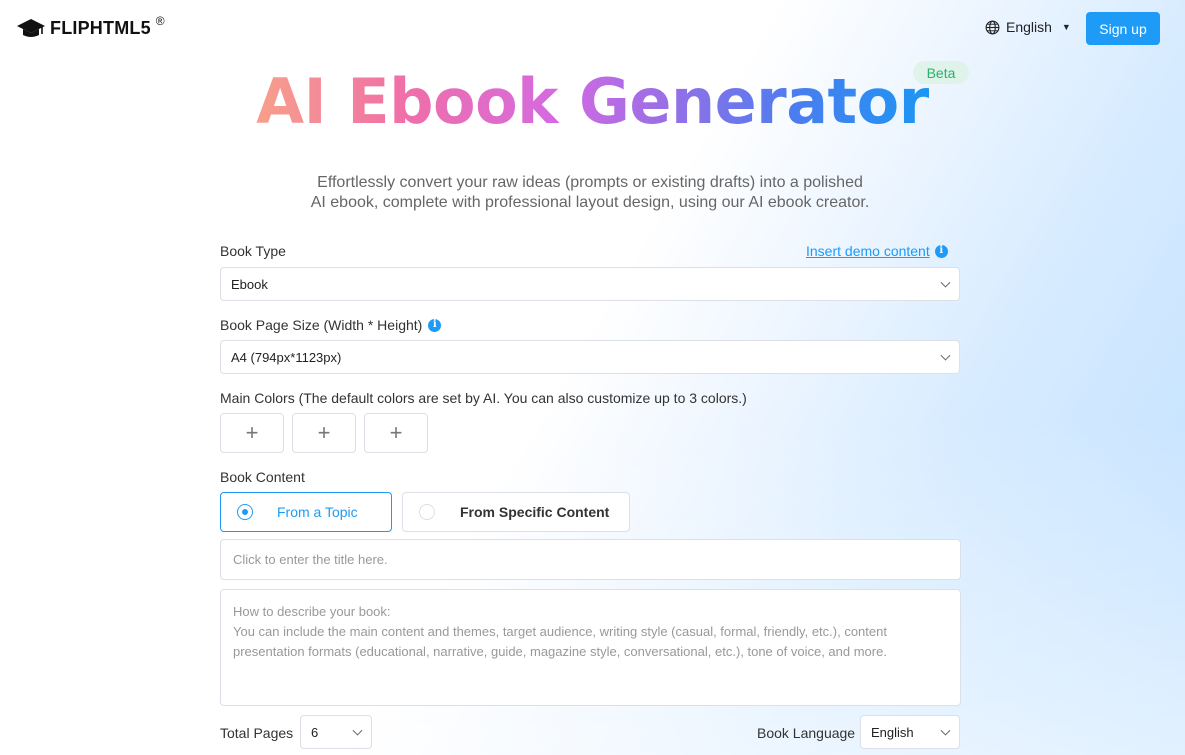 Image resolution: width=1185 pixels, height=755 pixels. Describe the element at coordinates (245, 512) in the screenshot. I see `radio-selected-icon` at that location.